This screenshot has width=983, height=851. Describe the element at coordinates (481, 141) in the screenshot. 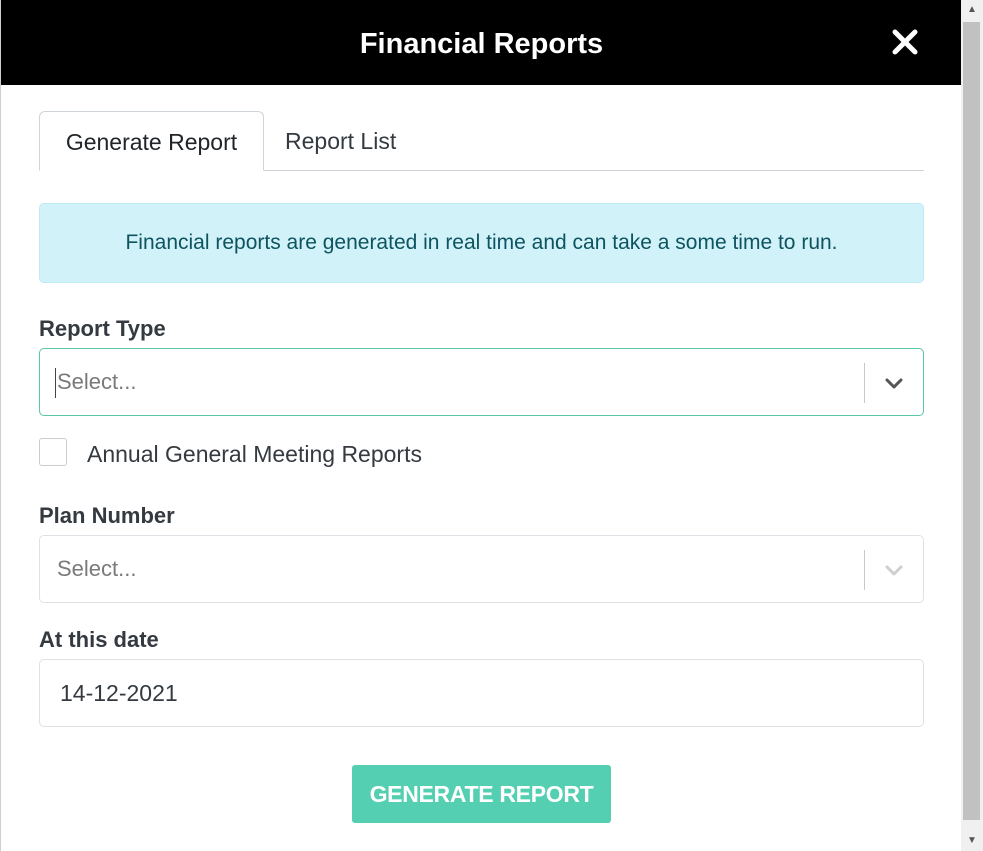

I see `tab-bar: Generate Report Report List` at that location.